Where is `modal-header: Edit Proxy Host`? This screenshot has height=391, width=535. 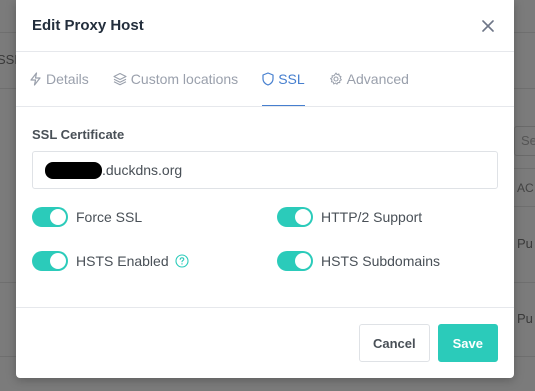 modal-header: Edit Proxy Host is located at coordinates (265, 26).